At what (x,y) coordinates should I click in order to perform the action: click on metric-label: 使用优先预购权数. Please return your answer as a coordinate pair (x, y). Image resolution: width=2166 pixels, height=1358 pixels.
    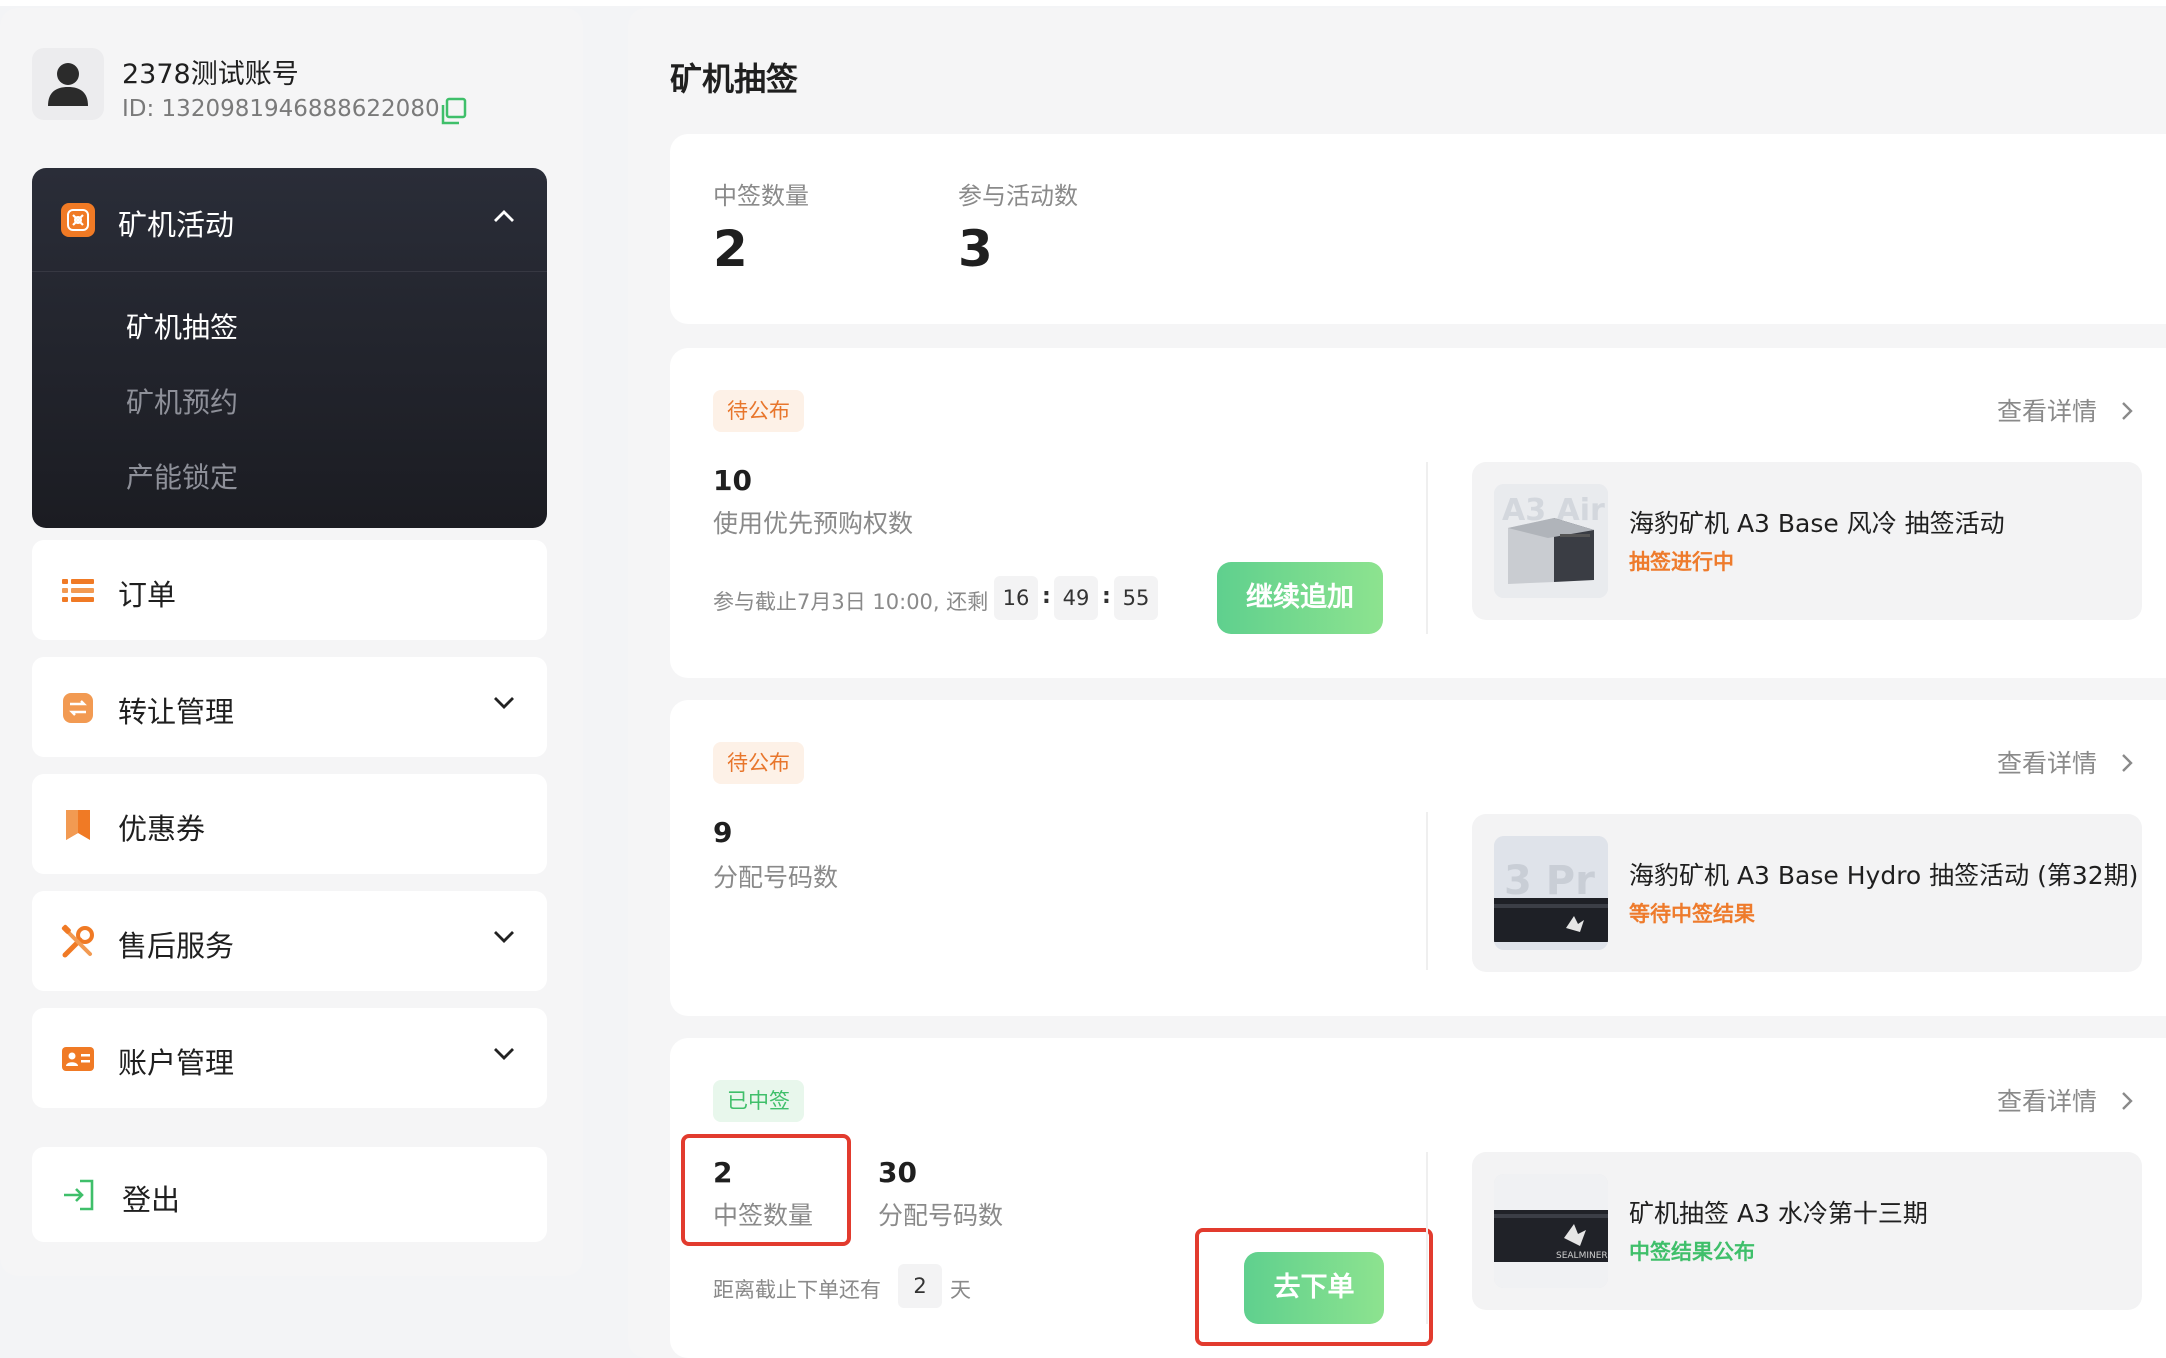
    Looking at the image, I should click on (813, 523).